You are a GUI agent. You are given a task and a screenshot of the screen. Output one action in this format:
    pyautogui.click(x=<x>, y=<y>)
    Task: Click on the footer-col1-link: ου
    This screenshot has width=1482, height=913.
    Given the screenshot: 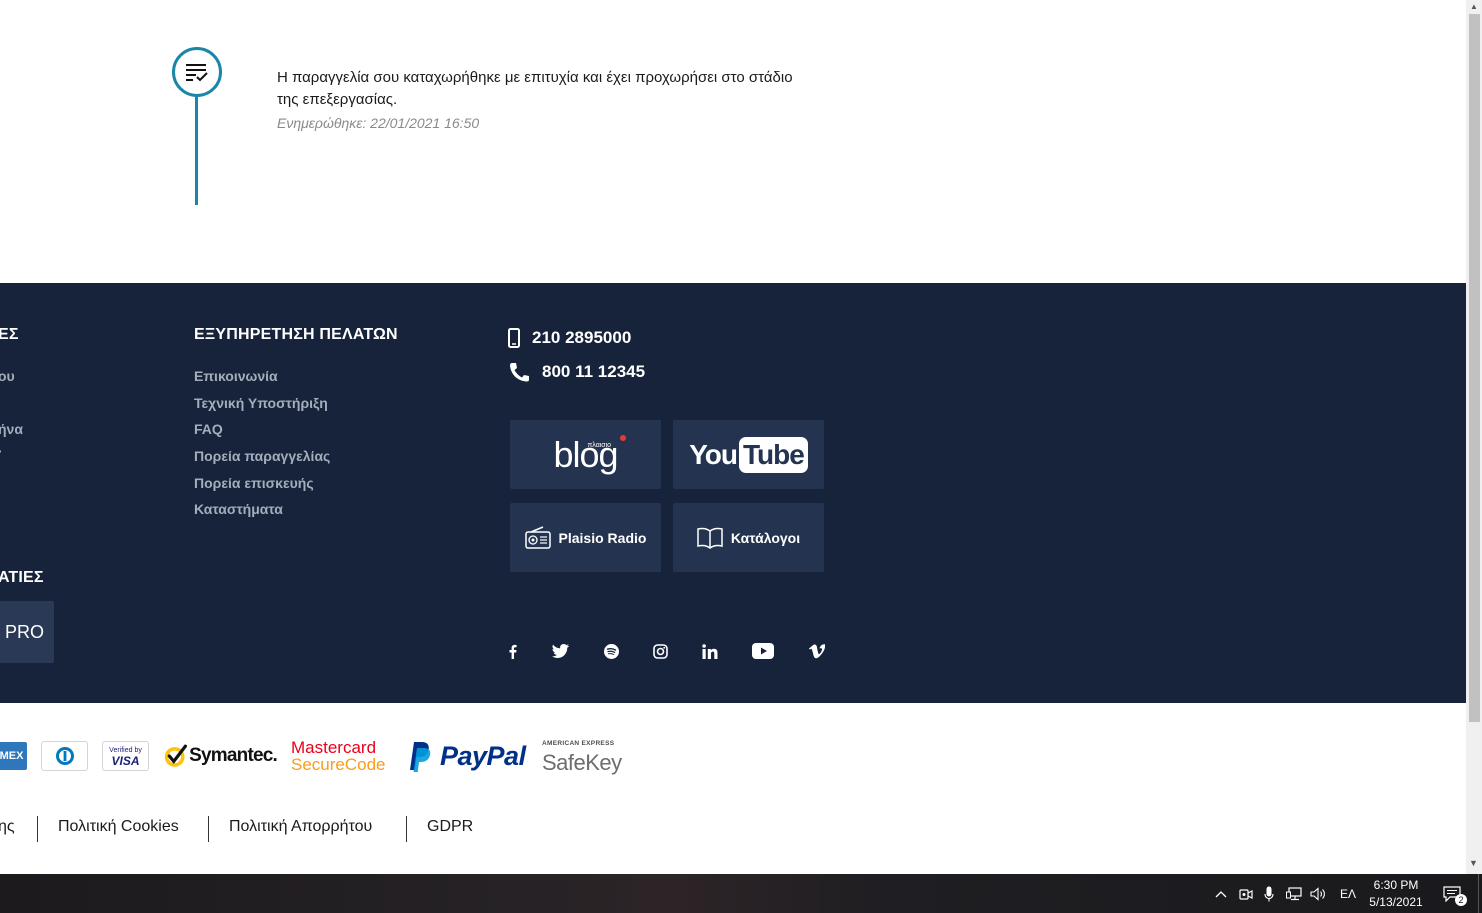 What is the action you would take?
    pyautogui.click(x=7, y=376)
    